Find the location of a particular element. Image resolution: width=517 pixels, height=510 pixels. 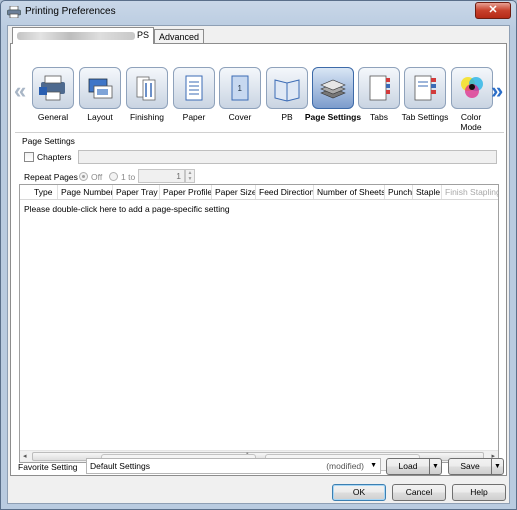

finishing-icon is located at coordinates (146, 88).